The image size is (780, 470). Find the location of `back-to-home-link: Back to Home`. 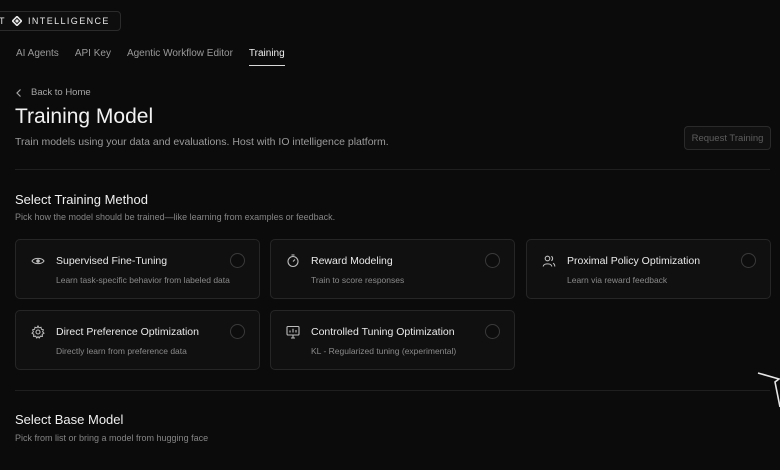

back-to-home-link: Back to Home is located at coordinates (53, 92).